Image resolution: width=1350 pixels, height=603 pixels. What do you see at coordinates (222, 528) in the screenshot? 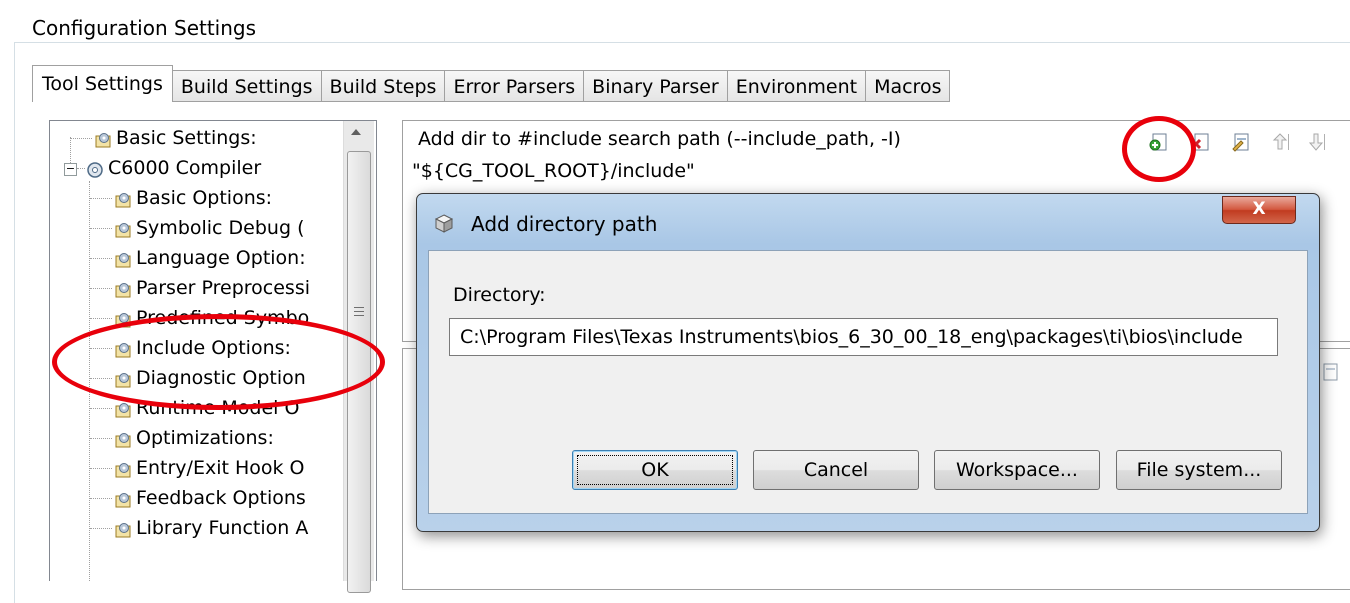
I see `tree-item-label: Library Function A` at bounding box center [222, 528].